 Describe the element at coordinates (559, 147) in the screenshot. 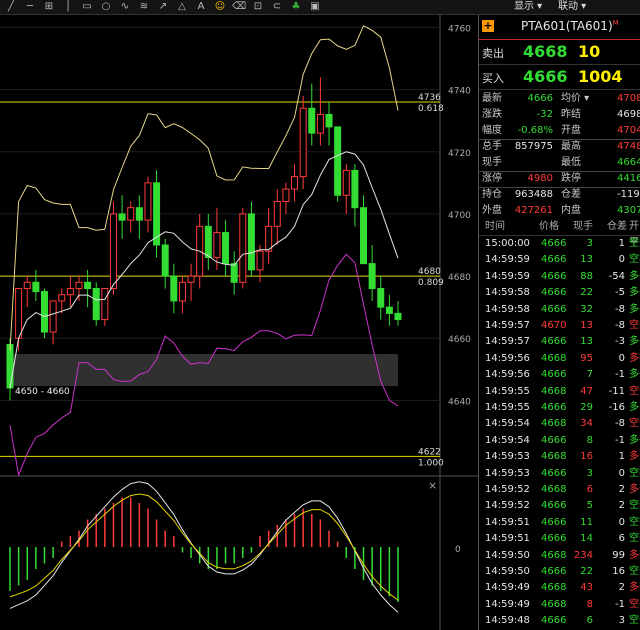

I see `quote-row: 总手 857975 最高 4748` at that location.